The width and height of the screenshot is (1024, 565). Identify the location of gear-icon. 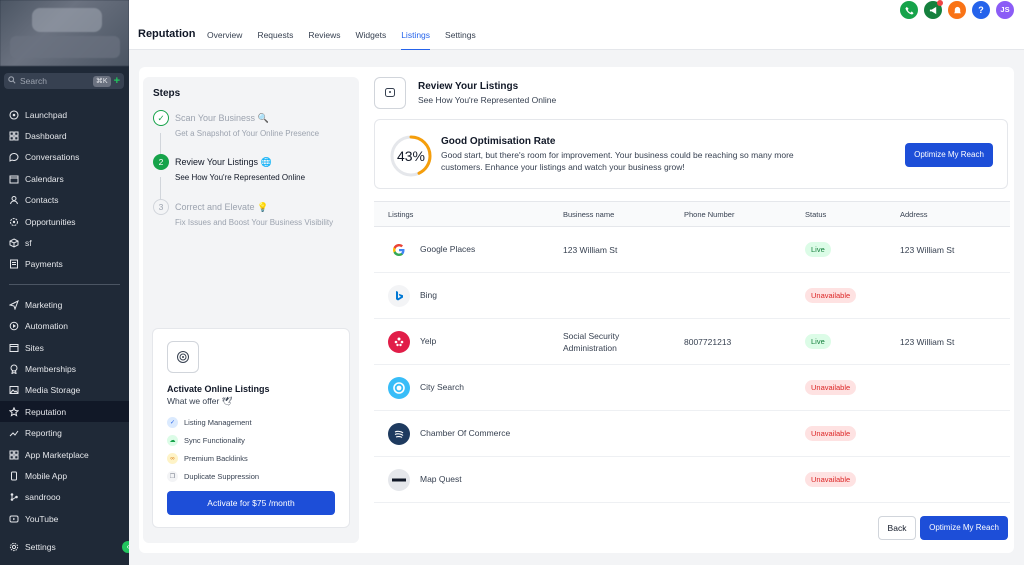
(14, 547).